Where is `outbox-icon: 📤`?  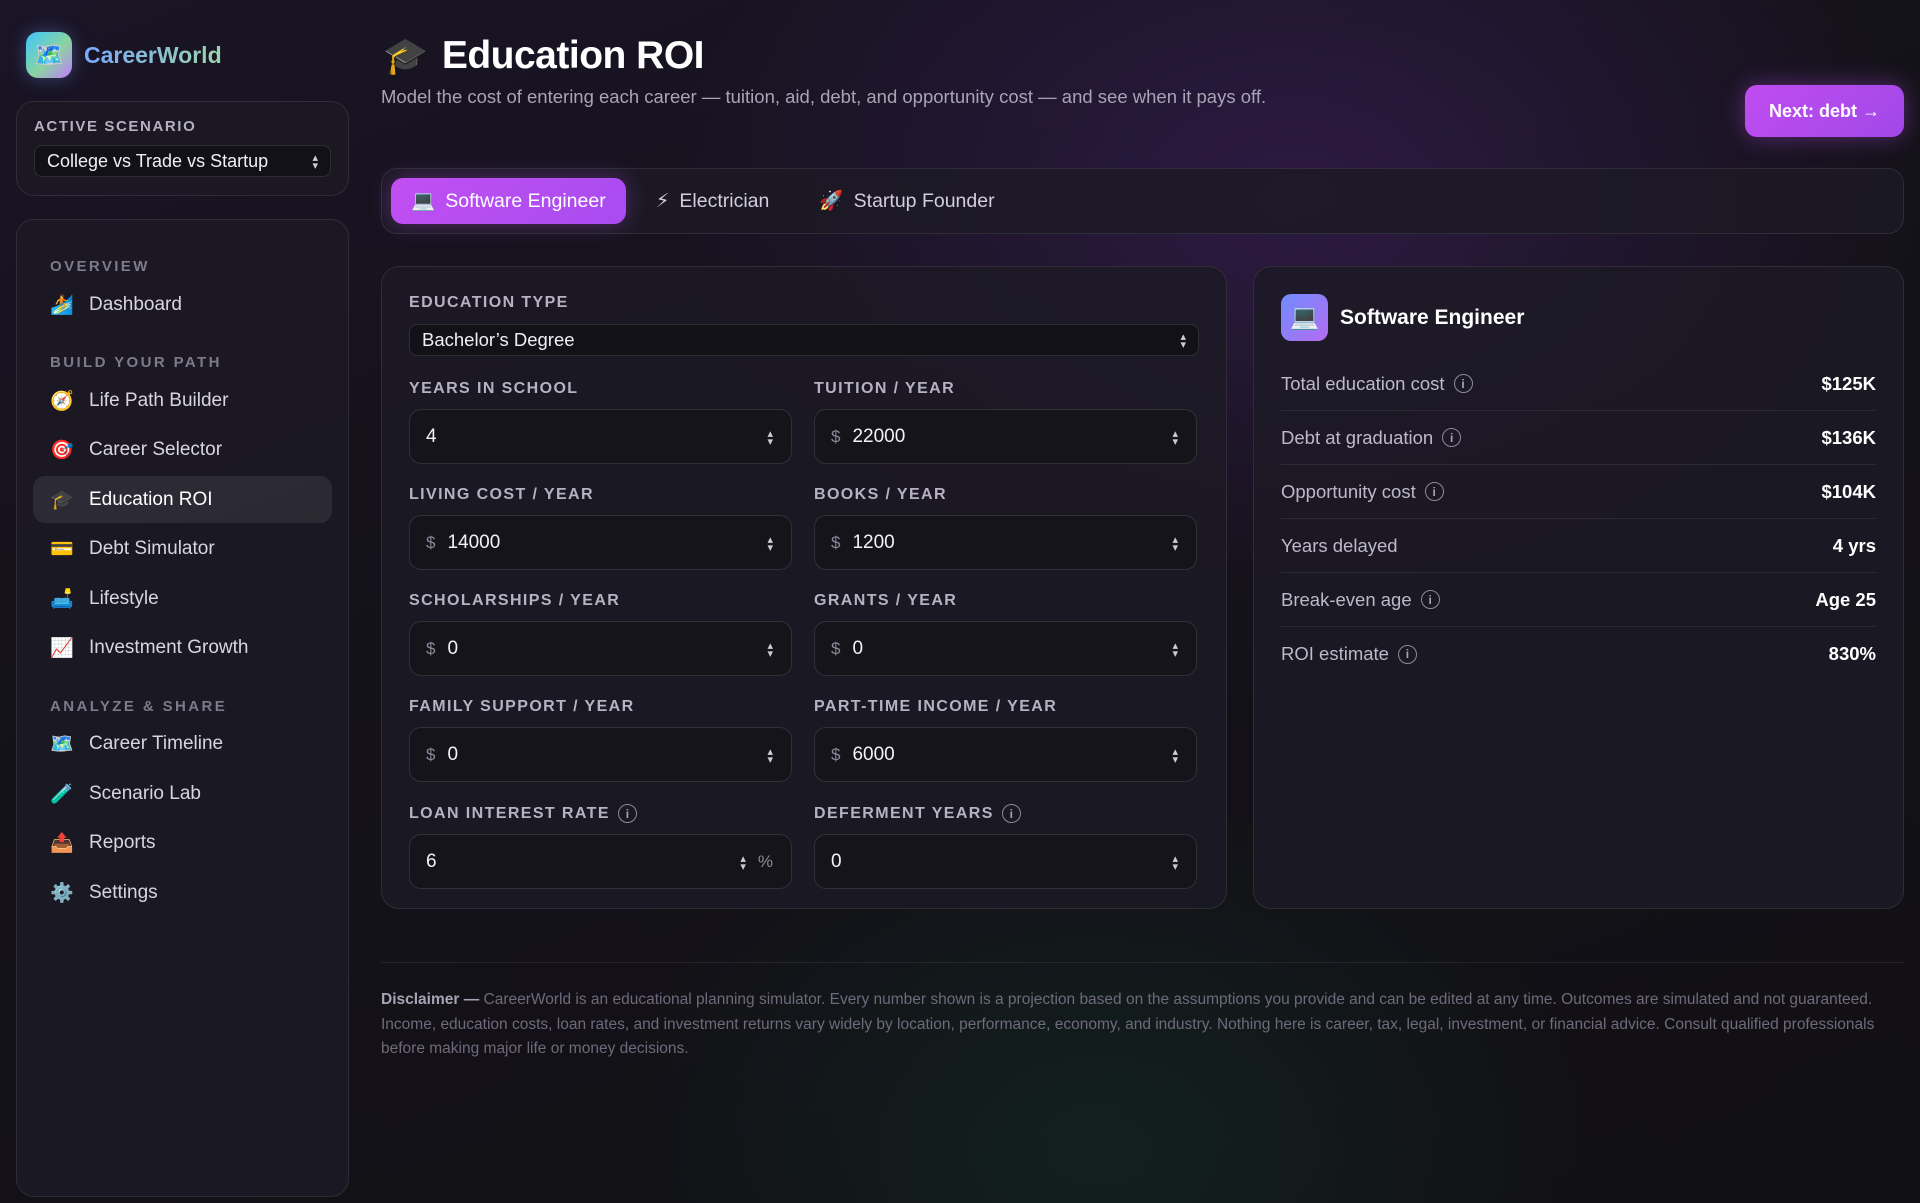
outbox-icon: 📤 is located at coordinates (62, 843).